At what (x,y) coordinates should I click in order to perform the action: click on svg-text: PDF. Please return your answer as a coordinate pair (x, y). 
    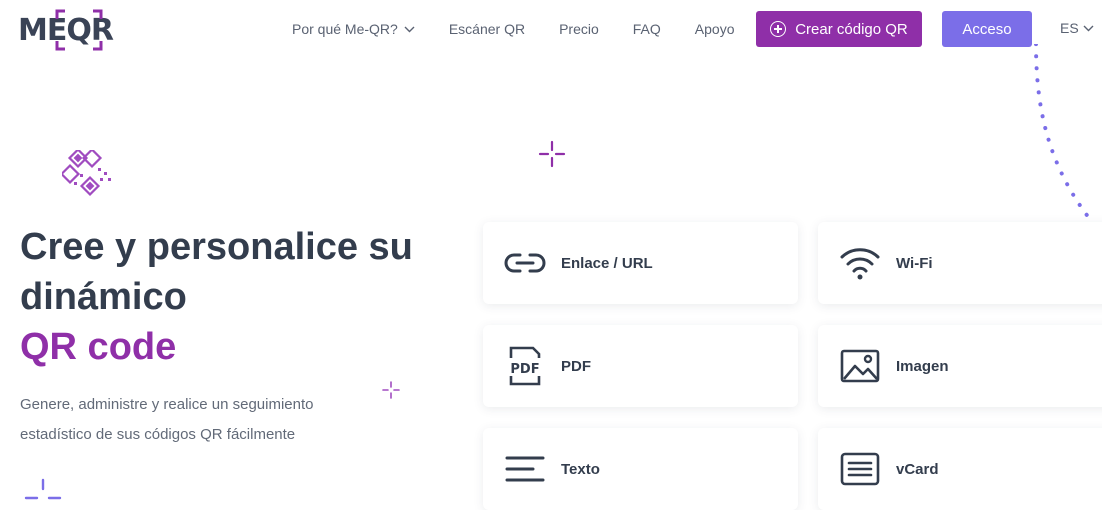
    Looking at the image, I should click on (524, 369).